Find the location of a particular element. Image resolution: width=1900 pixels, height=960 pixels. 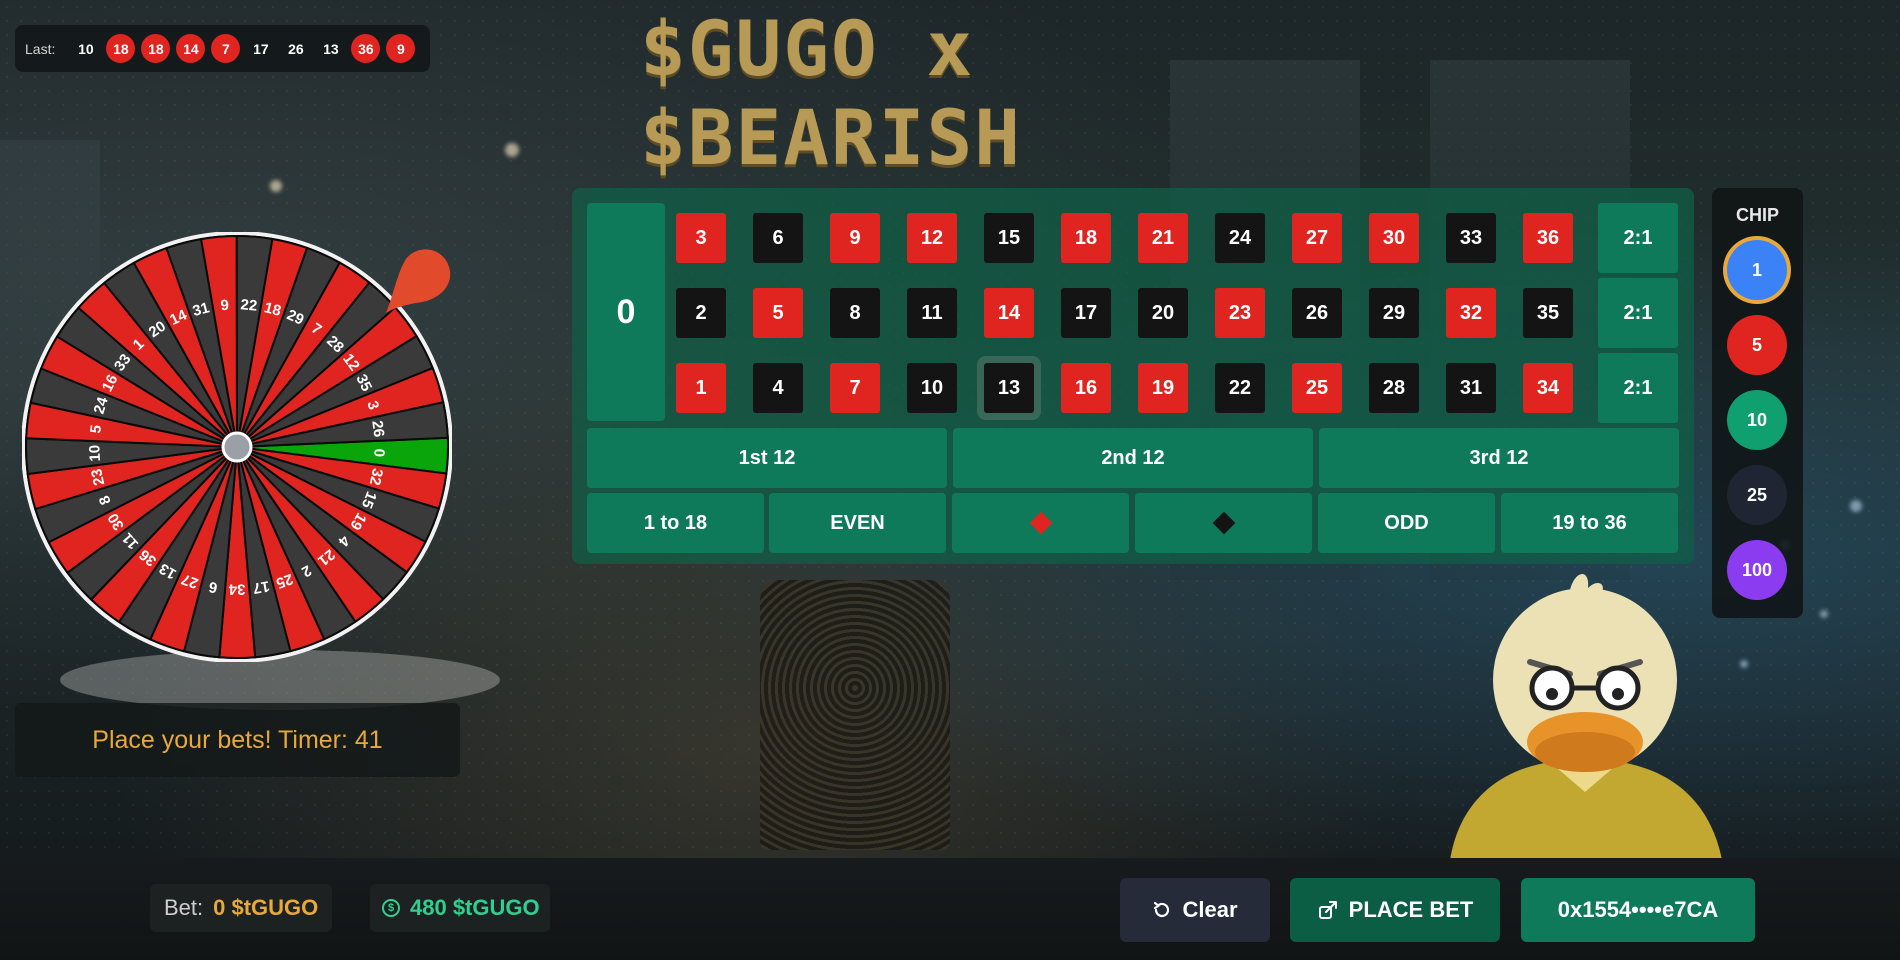

bet-number-21: 21 is located at coordinates (1163, 238).